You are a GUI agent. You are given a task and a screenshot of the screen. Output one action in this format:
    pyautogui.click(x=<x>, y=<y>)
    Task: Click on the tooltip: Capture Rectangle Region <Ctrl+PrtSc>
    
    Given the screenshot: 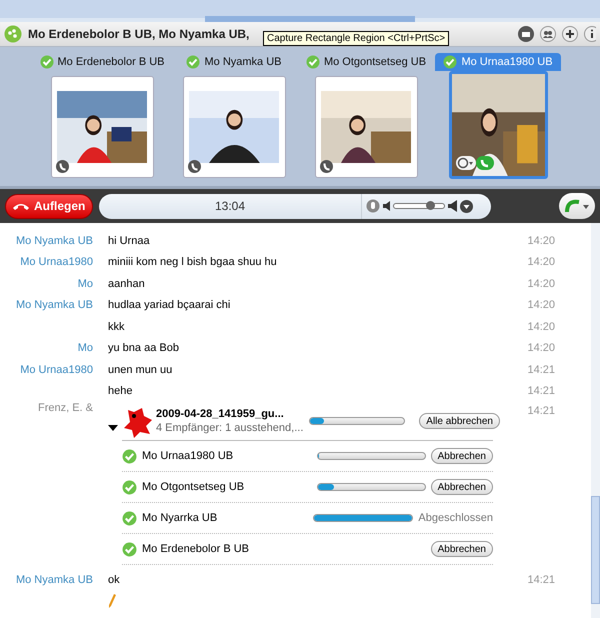 What is the action you would take?
    pyautogui.click(x=356, y=38)
    